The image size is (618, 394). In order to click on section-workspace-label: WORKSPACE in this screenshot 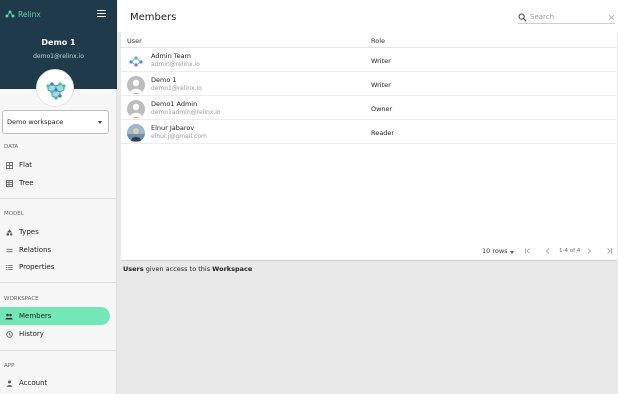, I will do `click(21, 299)`.